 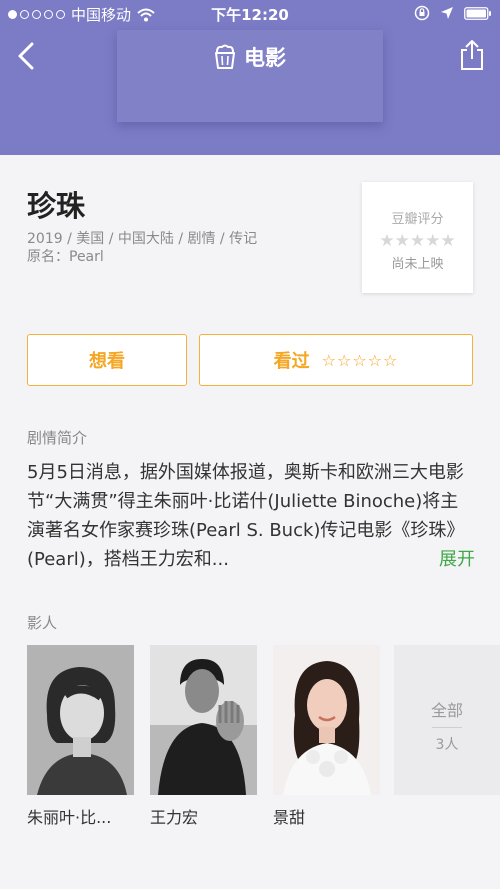 I want to click on movie-info-line: 2019 / 美国 / 中国大陆 / 剧情 / 传记, so click(x=142, y=239).